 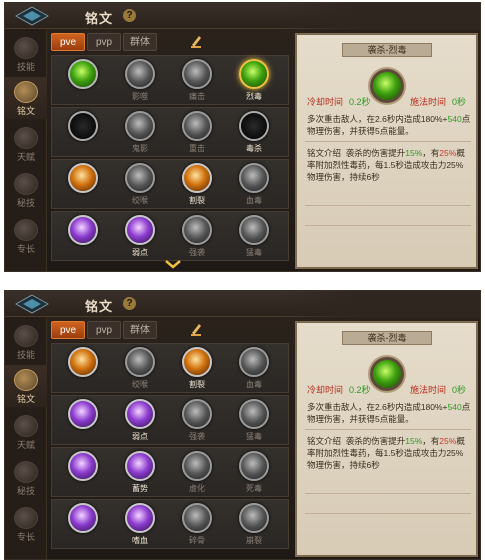 What do you see at coordinates (197, 134) in the screenshot?
I see `skill-slot: 重击` at bounding box center [197, 134].